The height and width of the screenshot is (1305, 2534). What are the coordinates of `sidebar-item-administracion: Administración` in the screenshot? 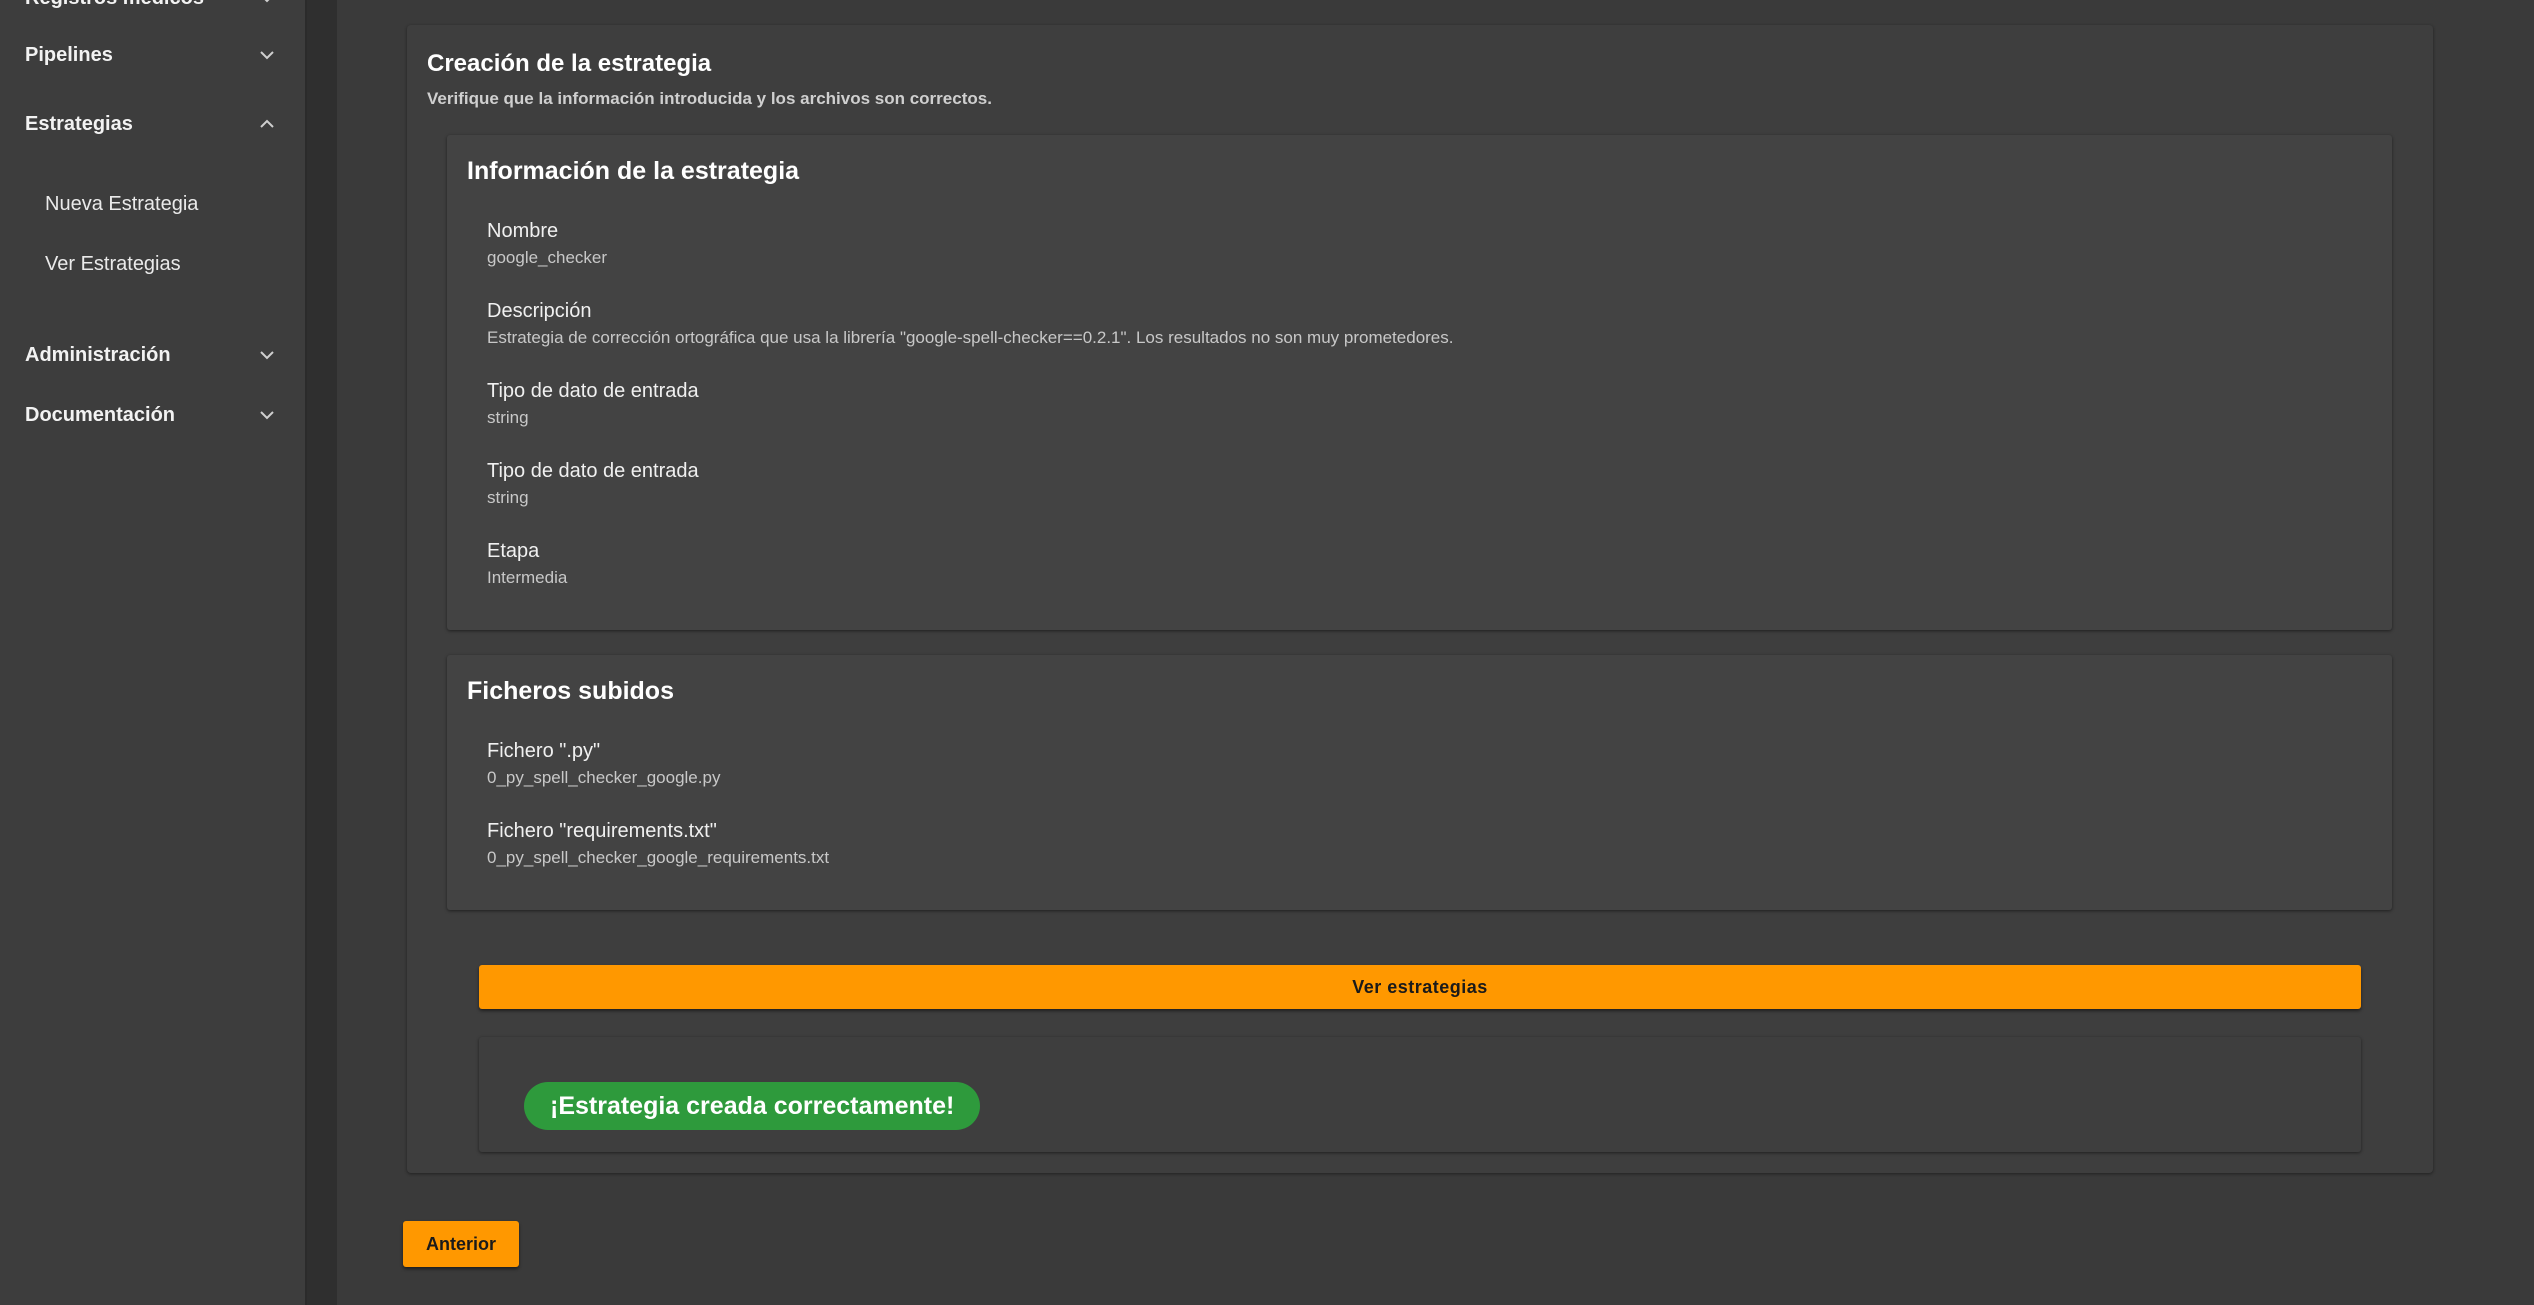 It's located at (153, 355).